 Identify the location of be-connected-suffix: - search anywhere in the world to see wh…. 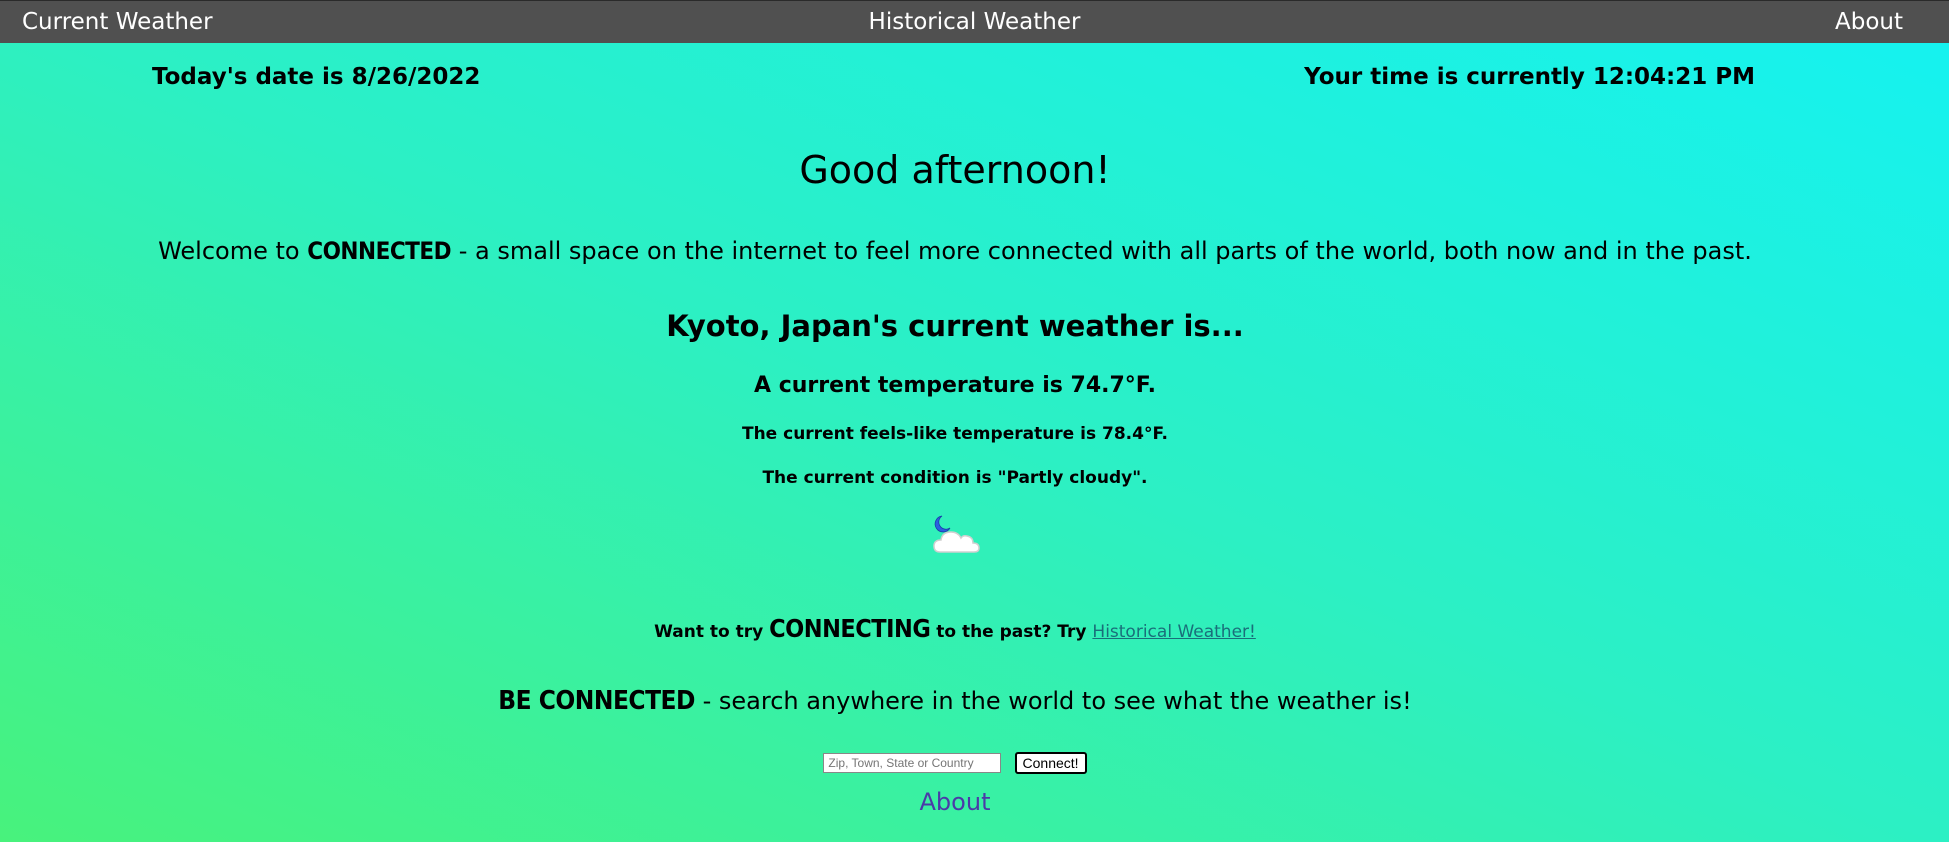
(1053, 701).